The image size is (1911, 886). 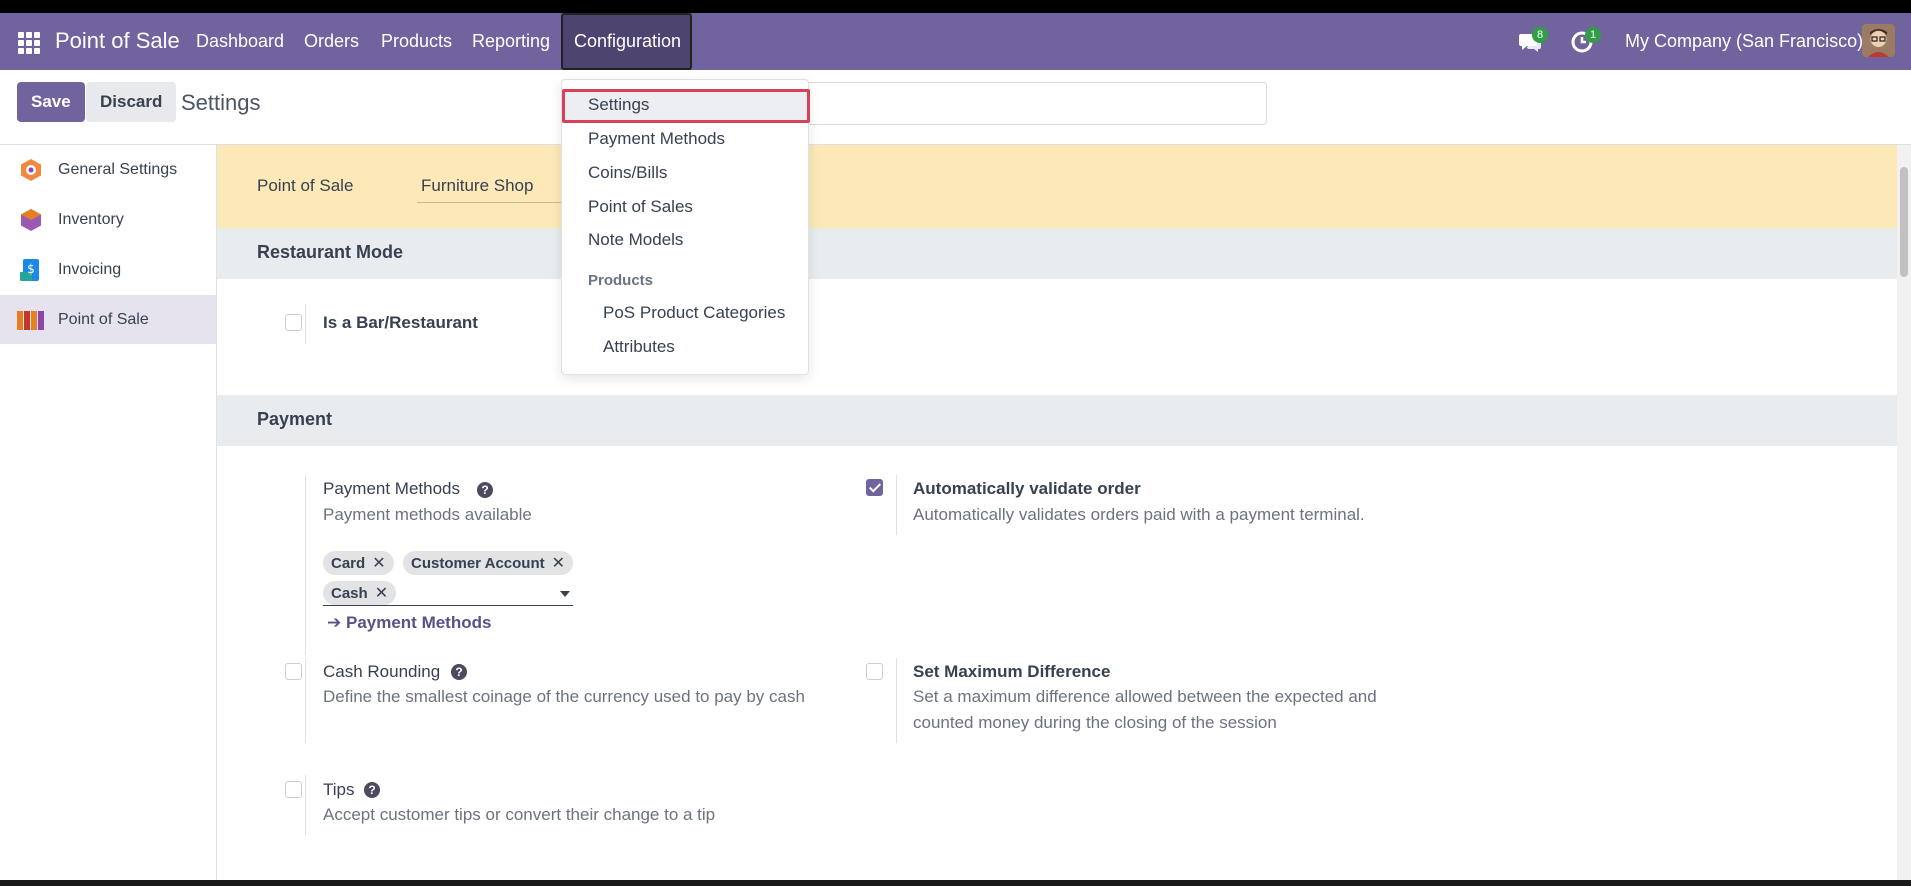 What do you see at coordinates (90, 269) in the screenshot?
I see `sidebar-item-label: Invoicing` at bounding box center [90, 269].